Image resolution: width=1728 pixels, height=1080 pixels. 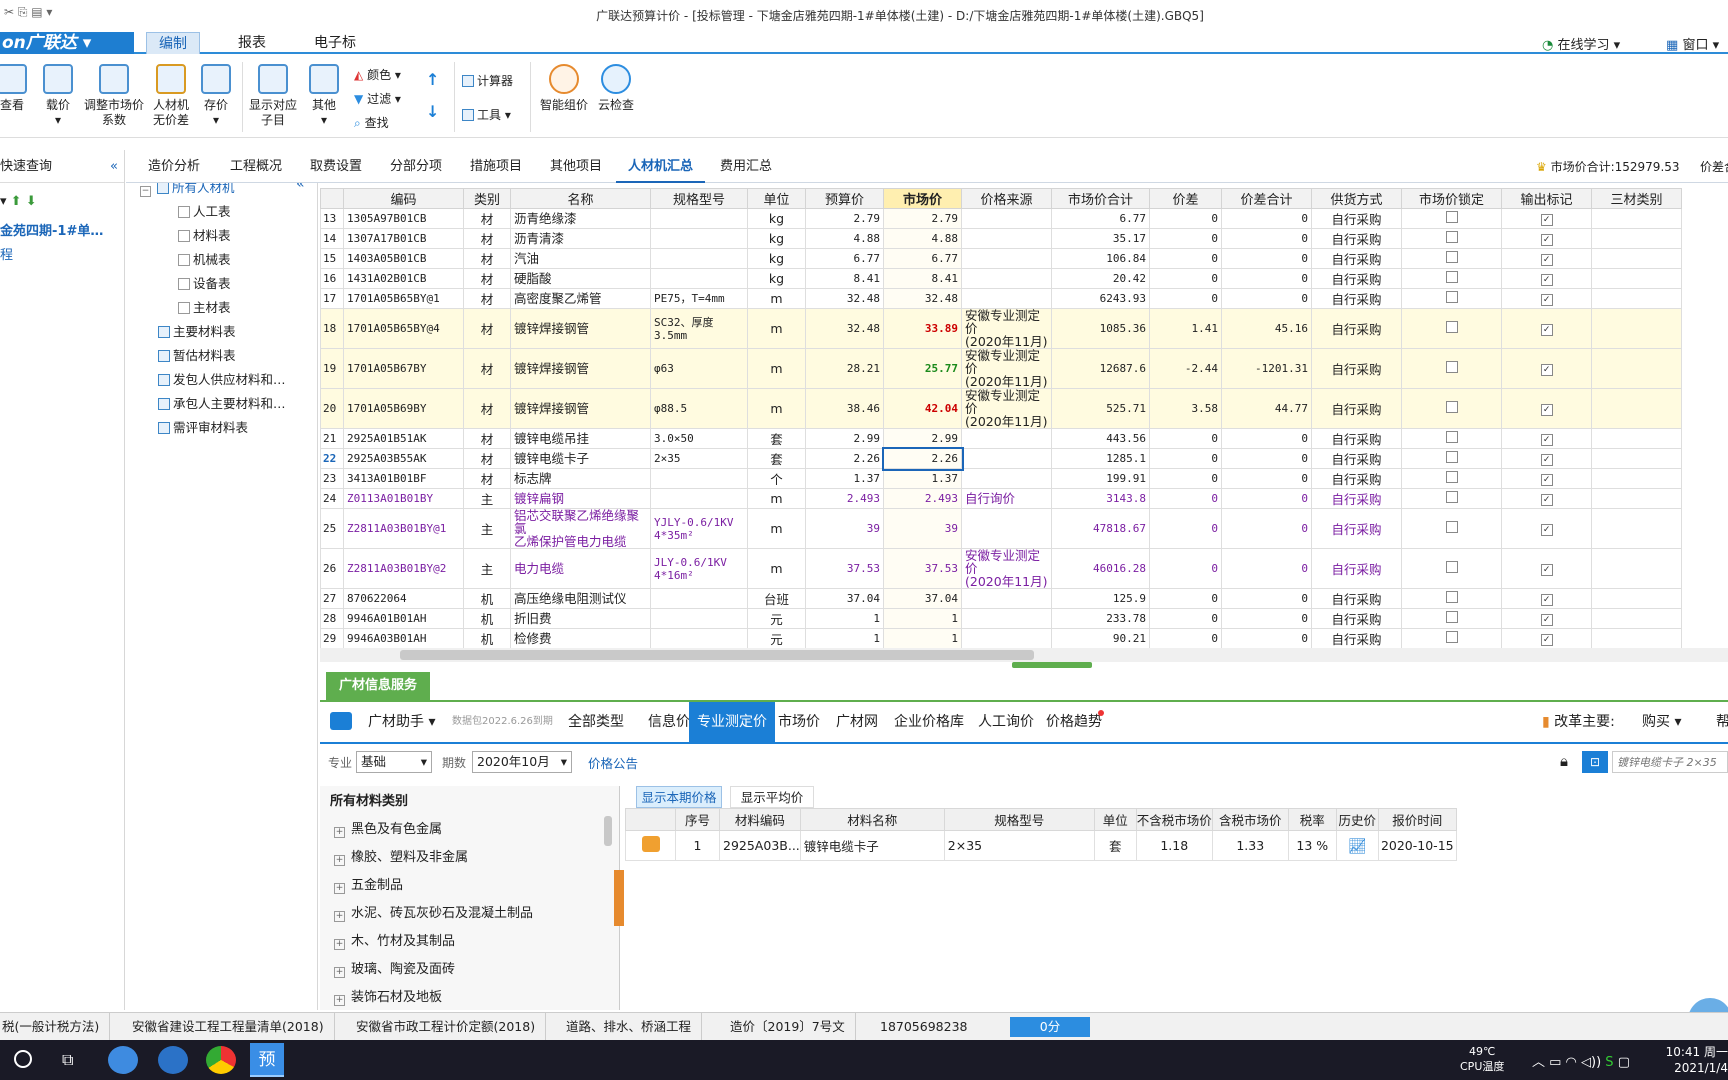 What do you see at coordinates (580, 218) in the screenshot?
I see `cell-name: 沥青绝缘漆` at bounding box center [580, 218].